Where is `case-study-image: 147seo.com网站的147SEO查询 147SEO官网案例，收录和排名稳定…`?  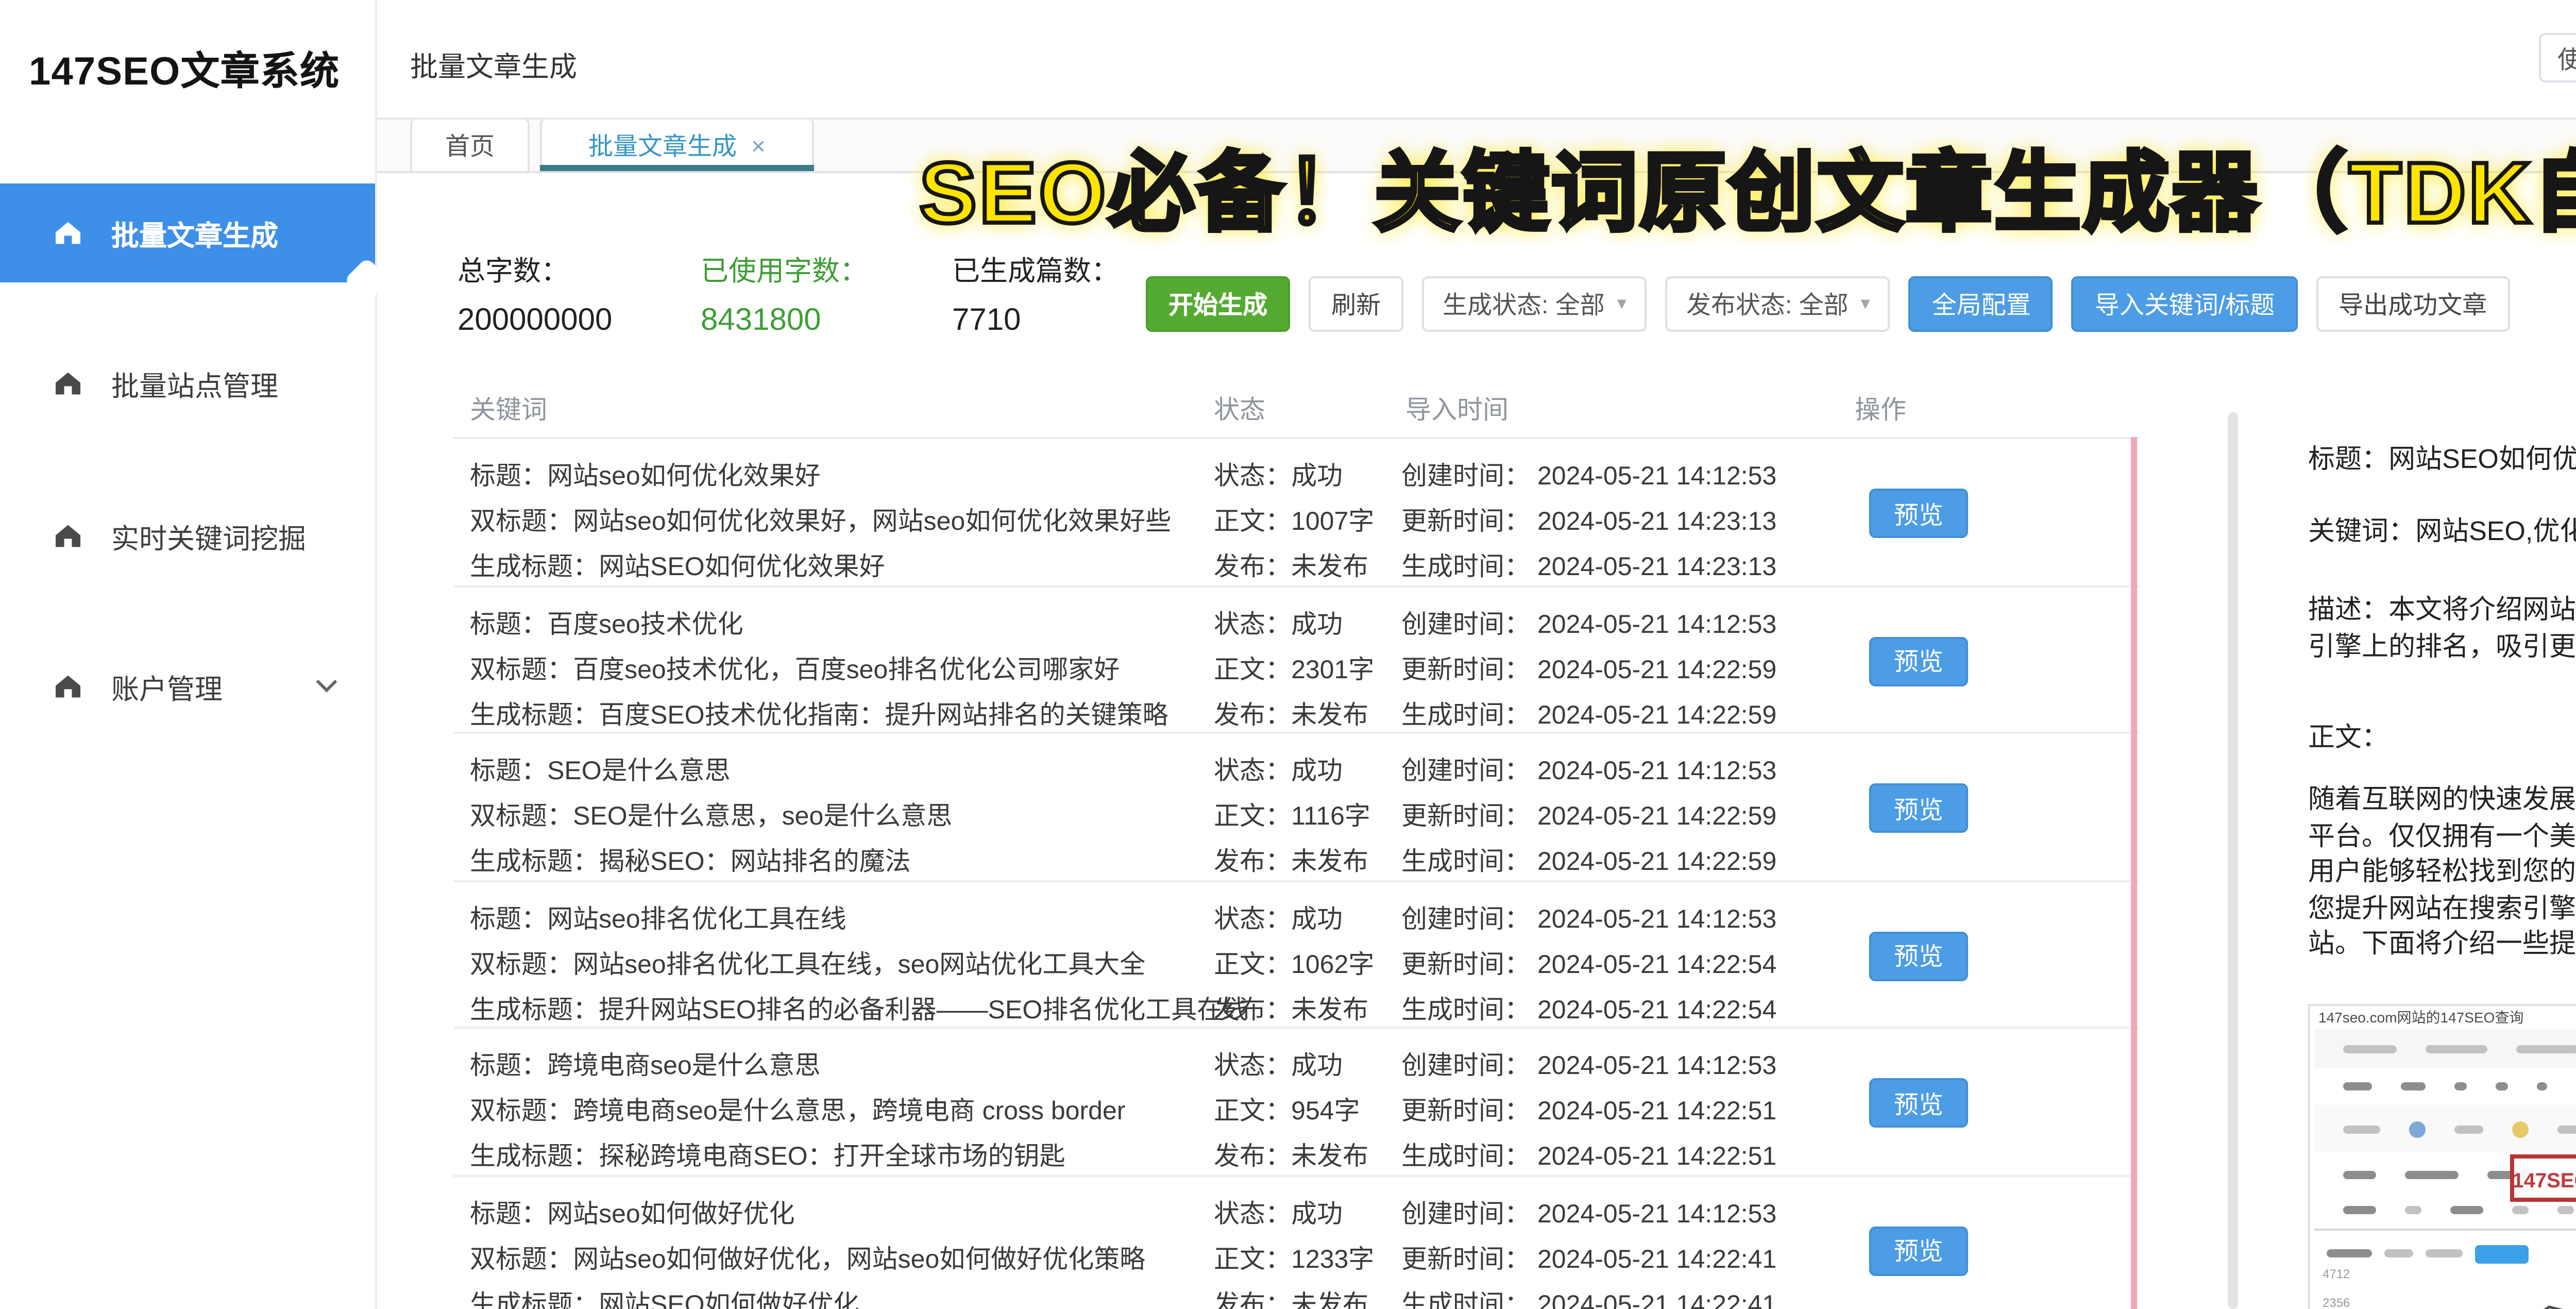 case-study-image: 147seo.com网站的147SEO查询 147SEO官网案例，收录和排名稳定… is located at coordinates (2442, 1156).